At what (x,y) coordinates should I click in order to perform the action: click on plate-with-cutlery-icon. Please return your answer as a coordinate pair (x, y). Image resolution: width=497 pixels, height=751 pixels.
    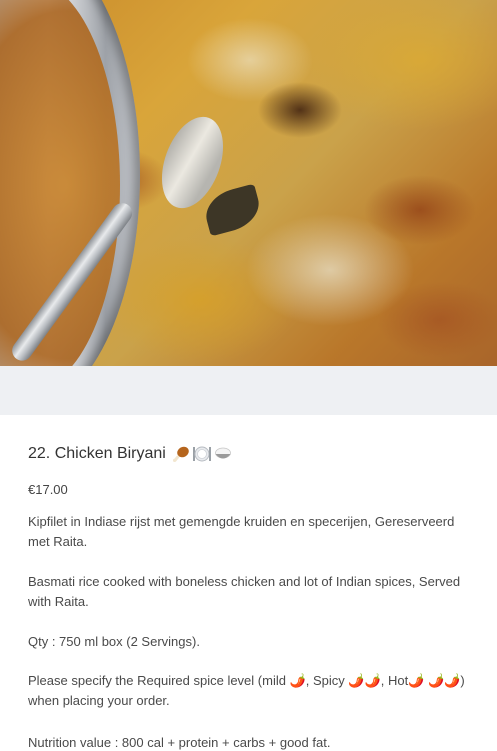
    Looking at the image, I should click on (201, 454).